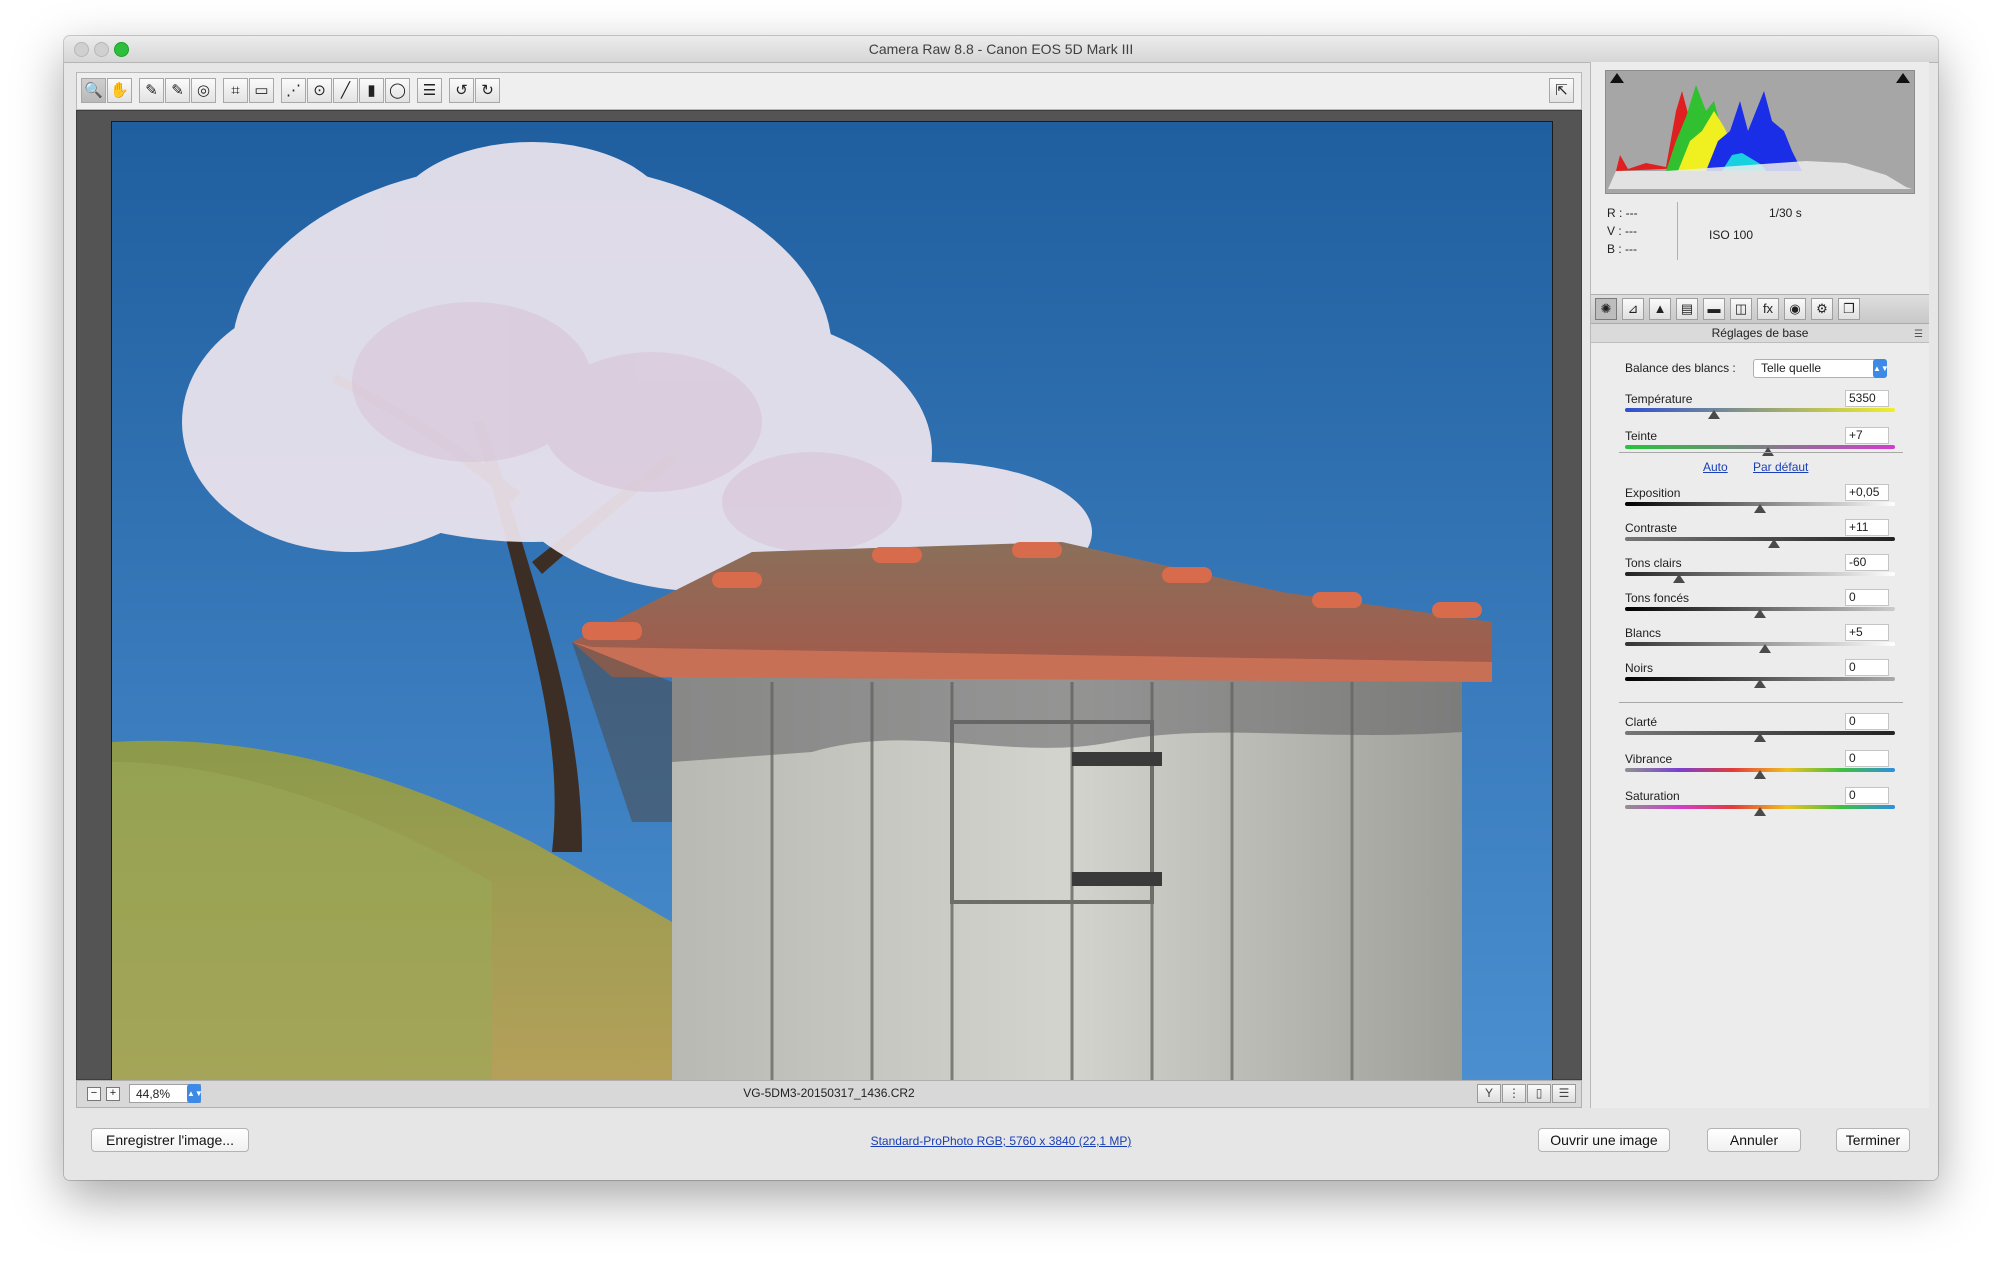 This screenshot has width=2000, height=1271. Describe the element at coordinates (1561, 90) in the screenshot. I see `fullscreen-toggle-icon: ⇱` at that location.